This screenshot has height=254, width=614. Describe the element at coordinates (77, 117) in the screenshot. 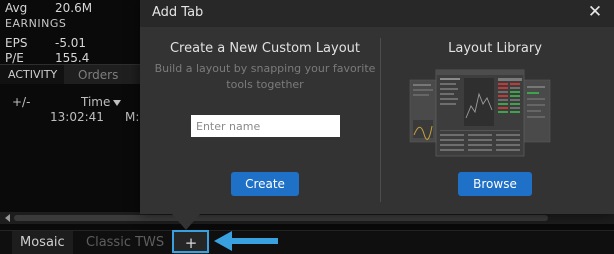

I see `table-cell-time: 13:02:41` at that location.